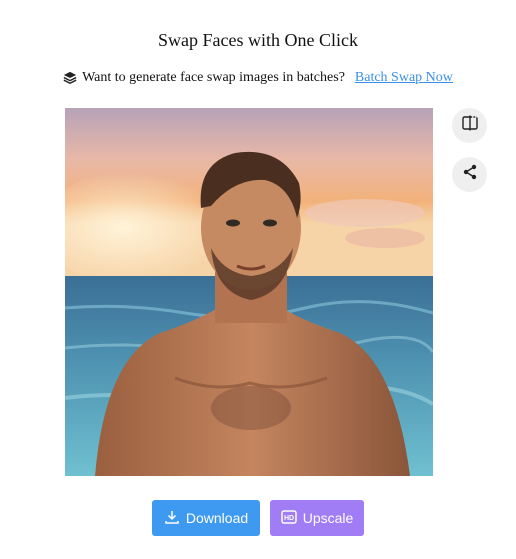  I want to click on share-icon, so click(470, 174).